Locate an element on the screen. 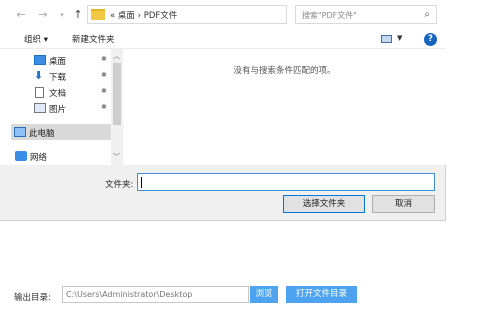 The image size is (500, 323). cancel-button: 取消 is located at coordinates (403, 204).